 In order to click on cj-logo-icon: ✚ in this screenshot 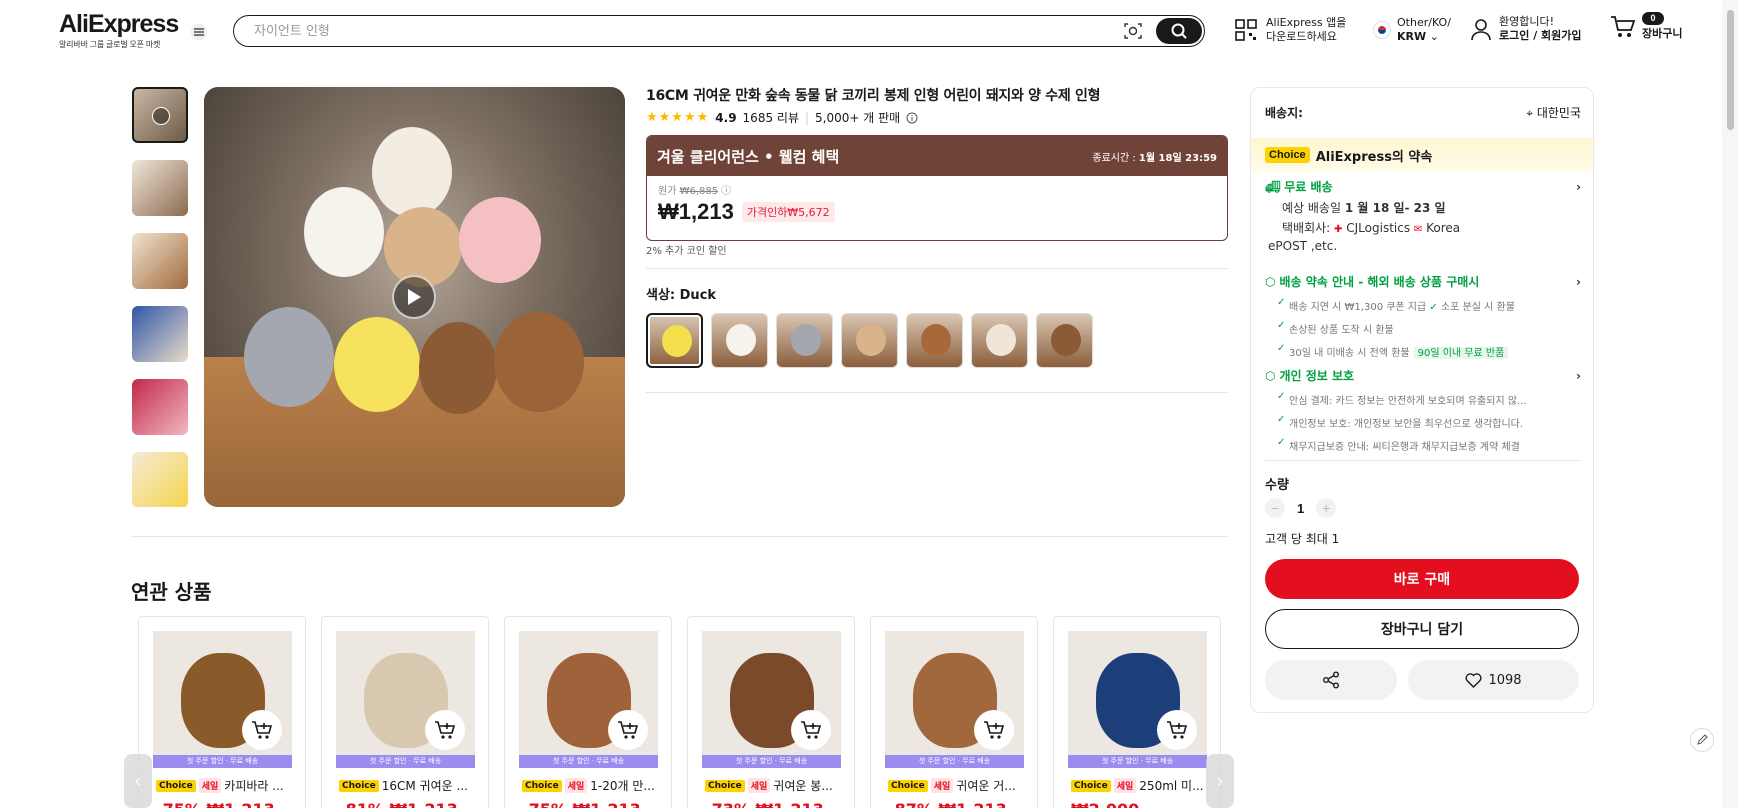, I will do `click(1338, 229)`.